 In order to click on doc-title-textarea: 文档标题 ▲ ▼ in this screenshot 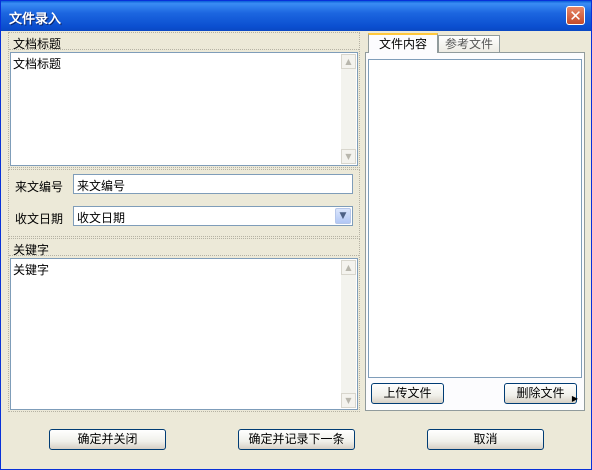, I will do `click(184, 109)`.